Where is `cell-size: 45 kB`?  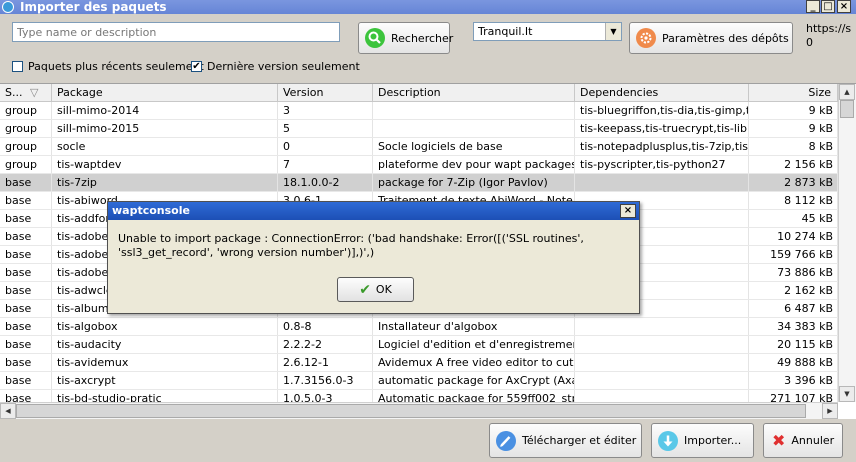 cell-size: 45 kB is located at coordinates (793, 218).